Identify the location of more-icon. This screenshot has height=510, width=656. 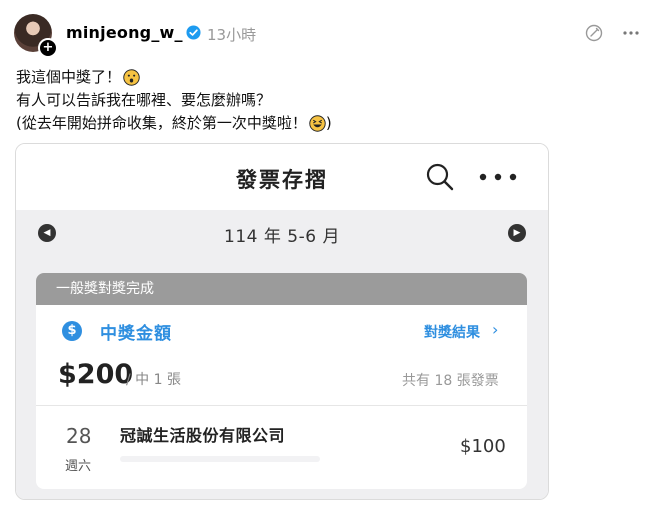
(498, 177).